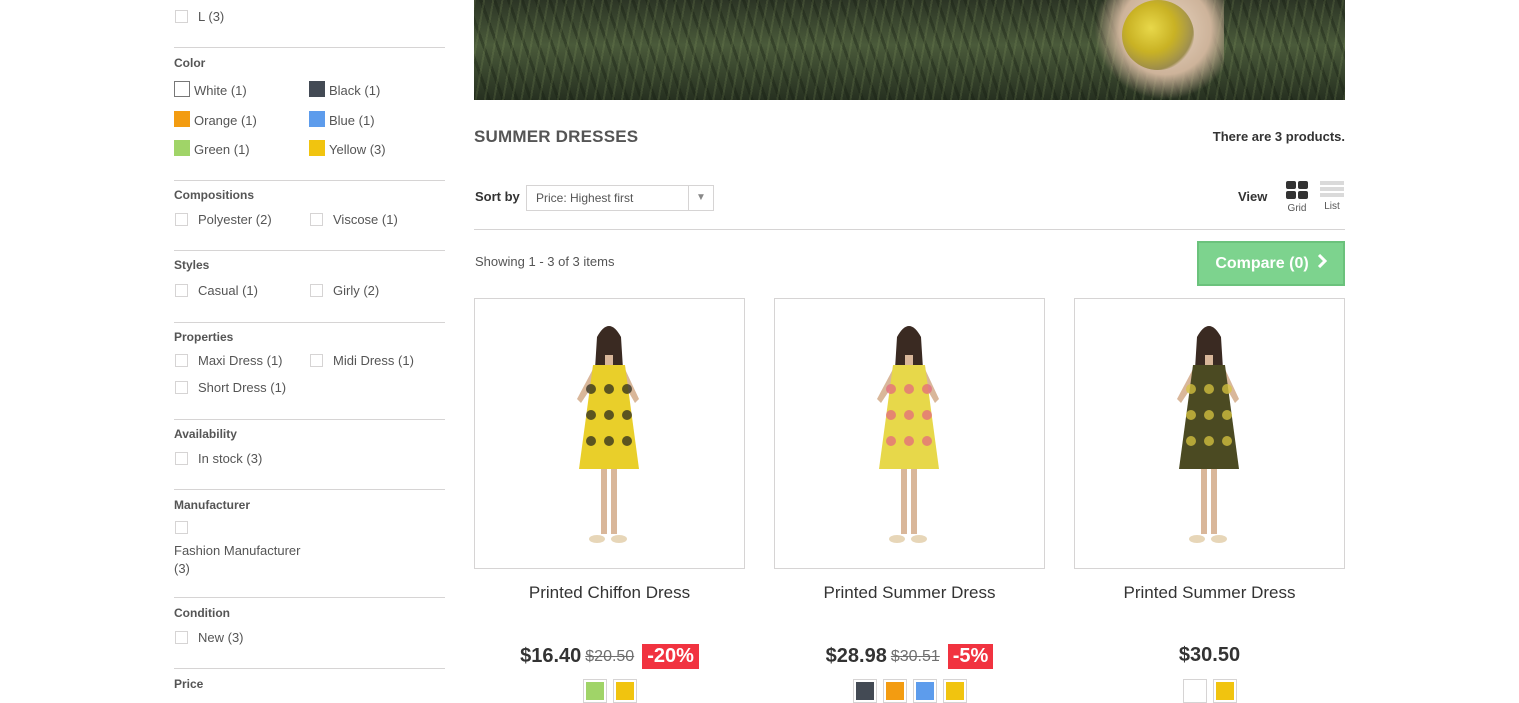  I want to click on product-price-row: $28.98 $30.51 -5%, so click(909, 656).